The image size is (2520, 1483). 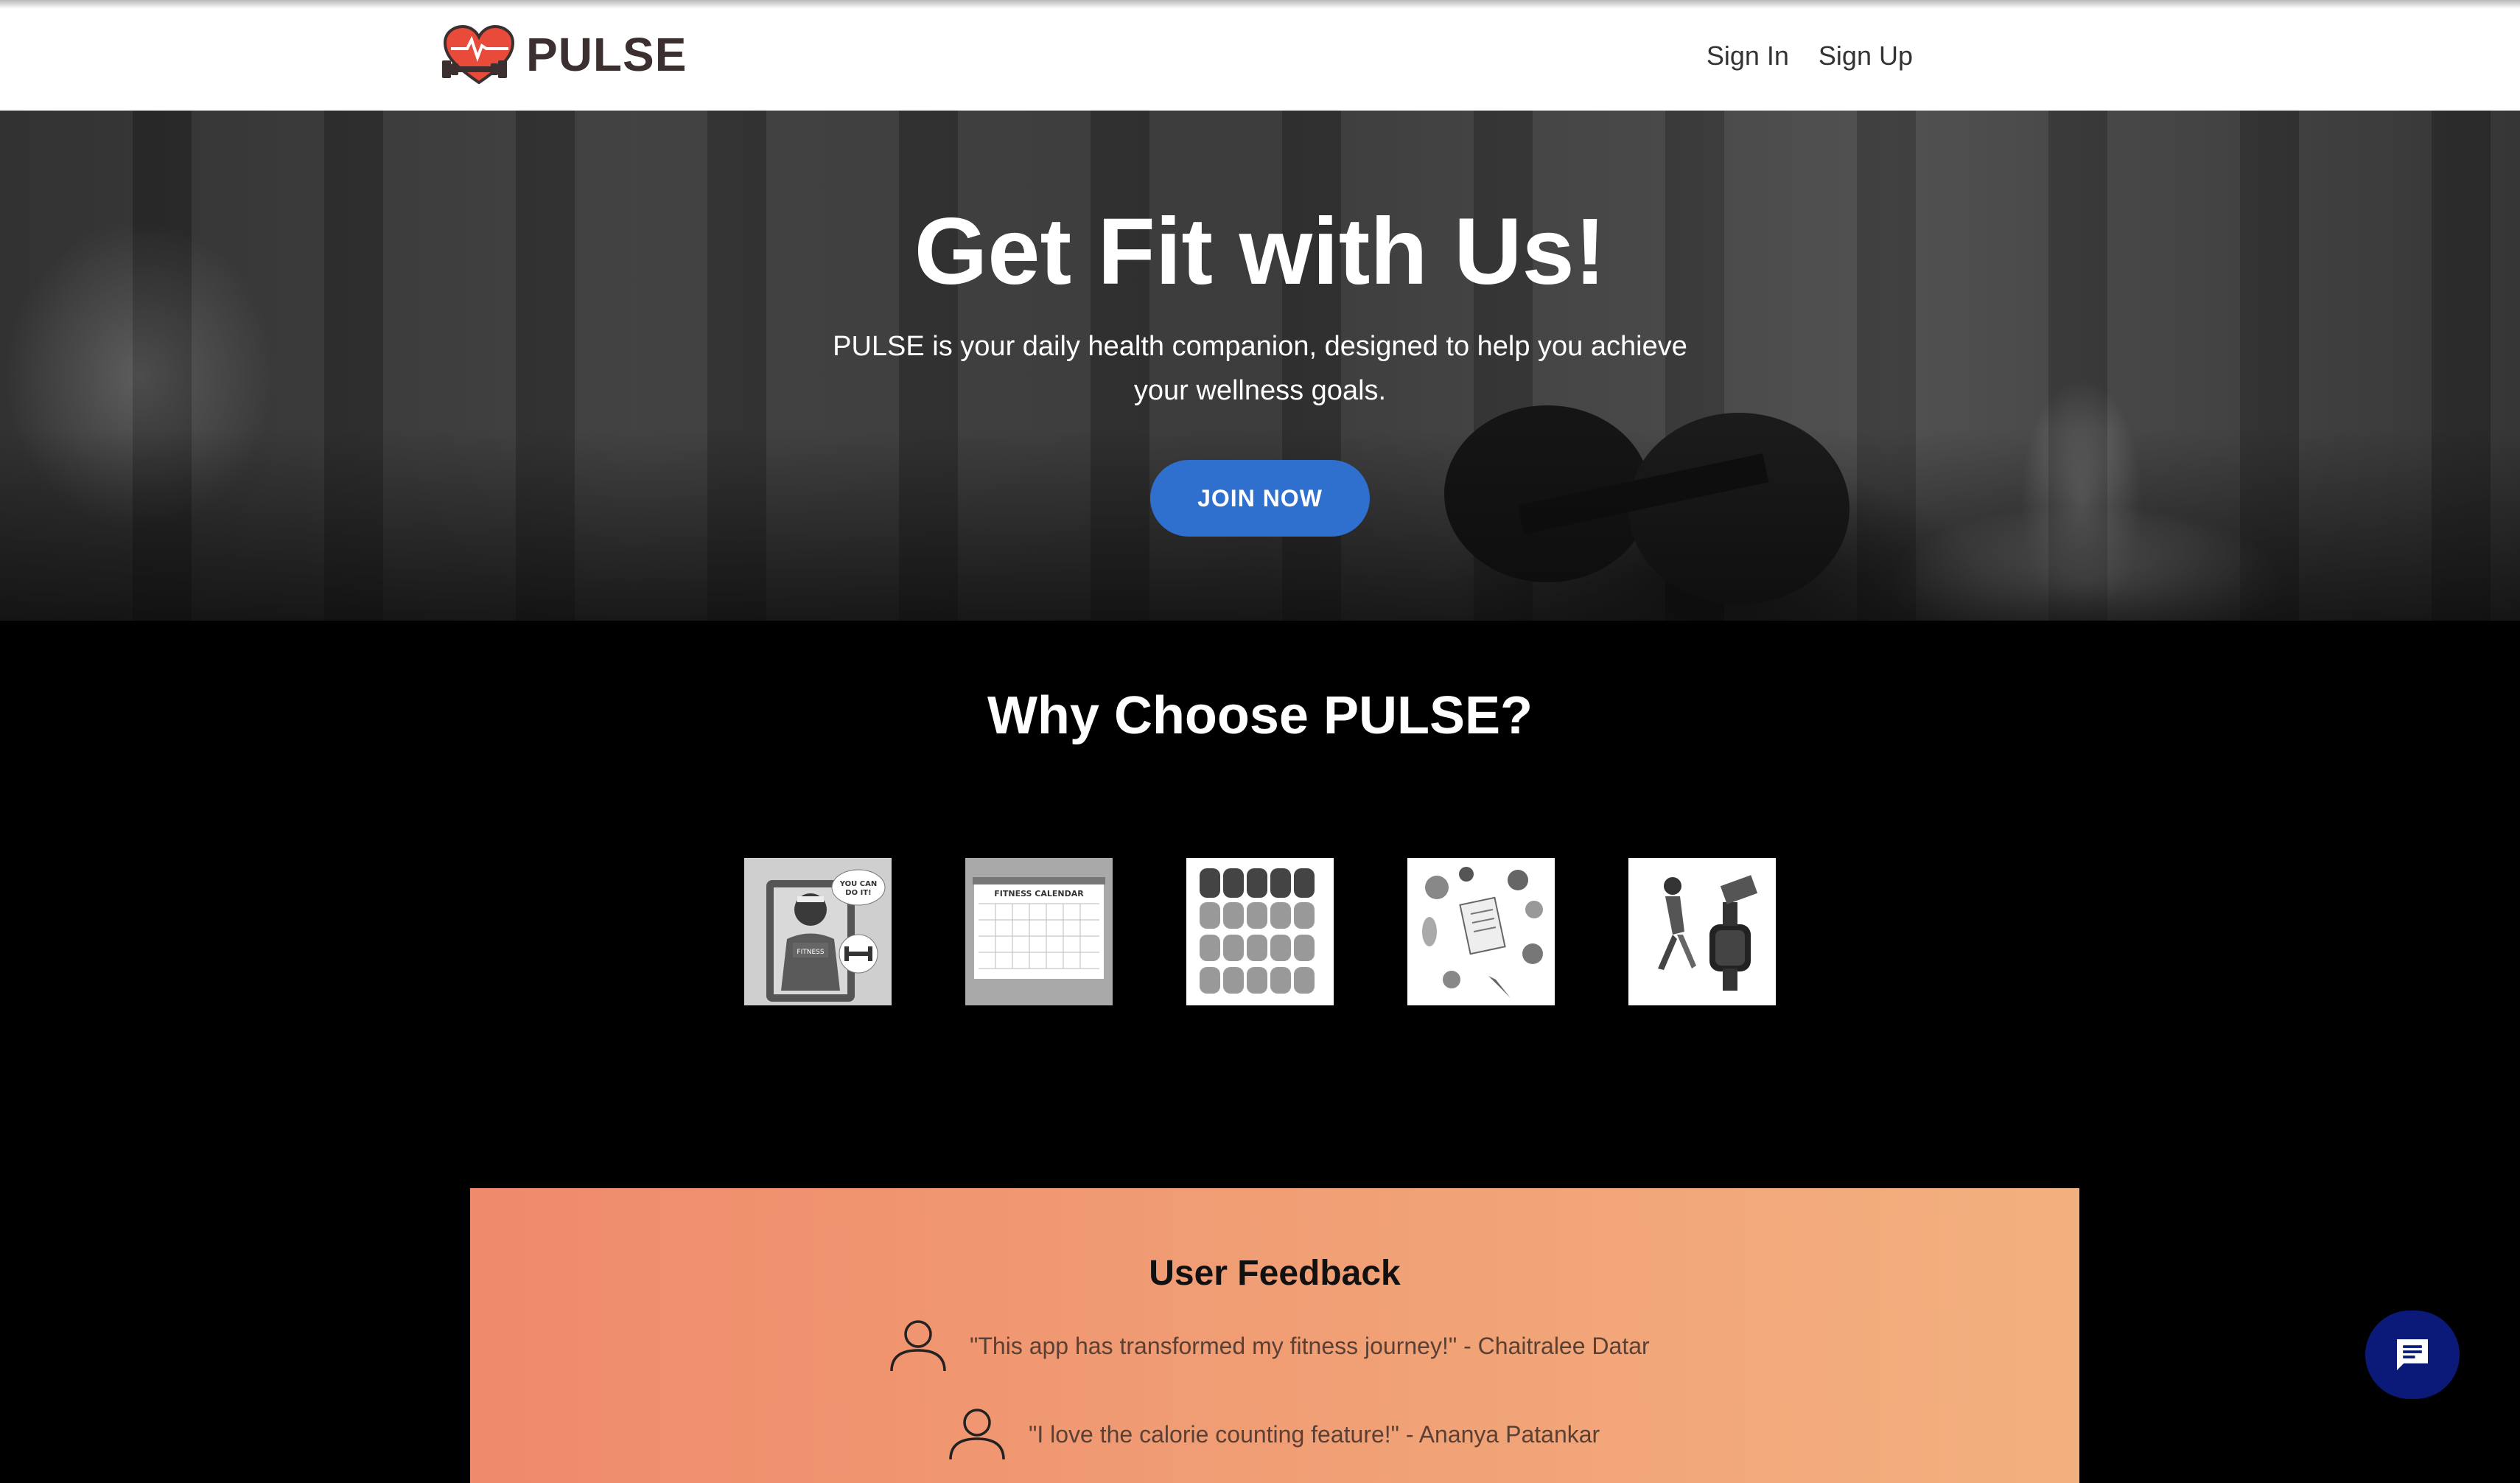 What do you see at coordinates (1748, 56) in the screenshot?
I see `sign-in-link: Sign In` at bounding box center [1748, 56].